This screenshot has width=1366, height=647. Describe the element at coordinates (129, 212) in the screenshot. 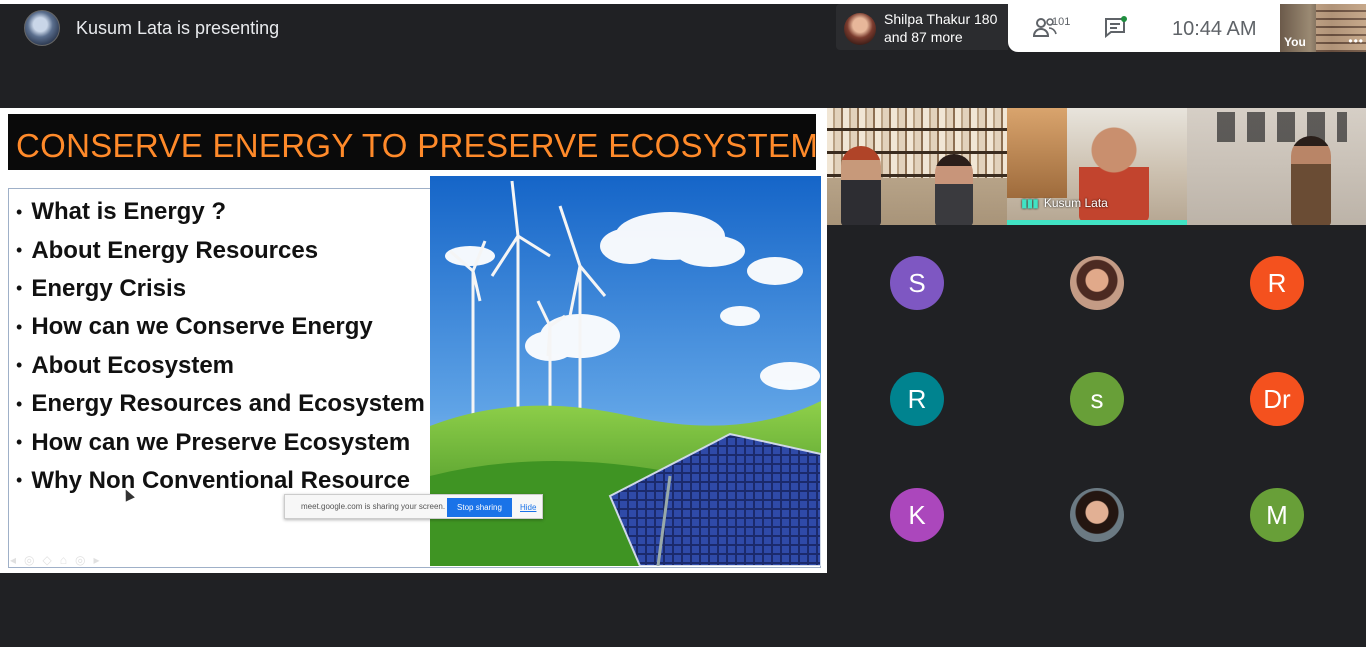

I see `bullet-text: What is Energy ?` at that location.